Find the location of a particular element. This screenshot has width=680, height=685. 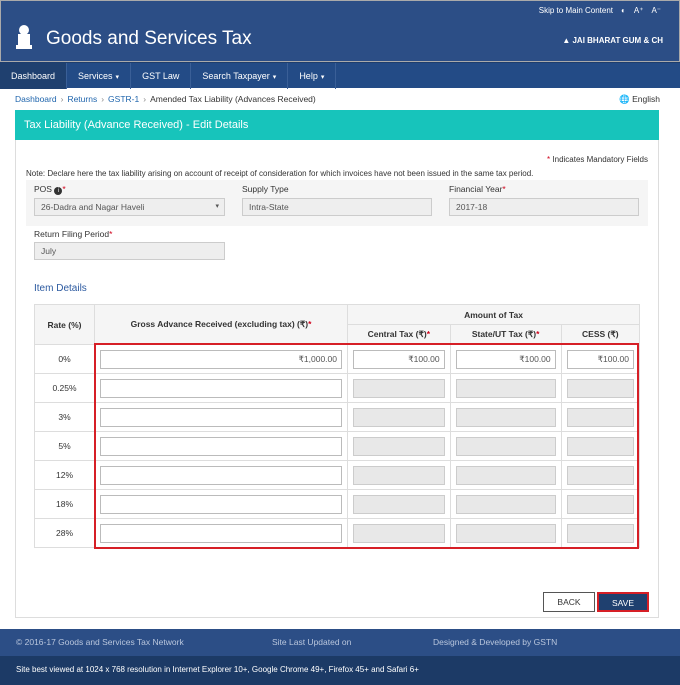

mandatory-legend: * Indicates Mandatory Fields is located at coordinates (597, 159).